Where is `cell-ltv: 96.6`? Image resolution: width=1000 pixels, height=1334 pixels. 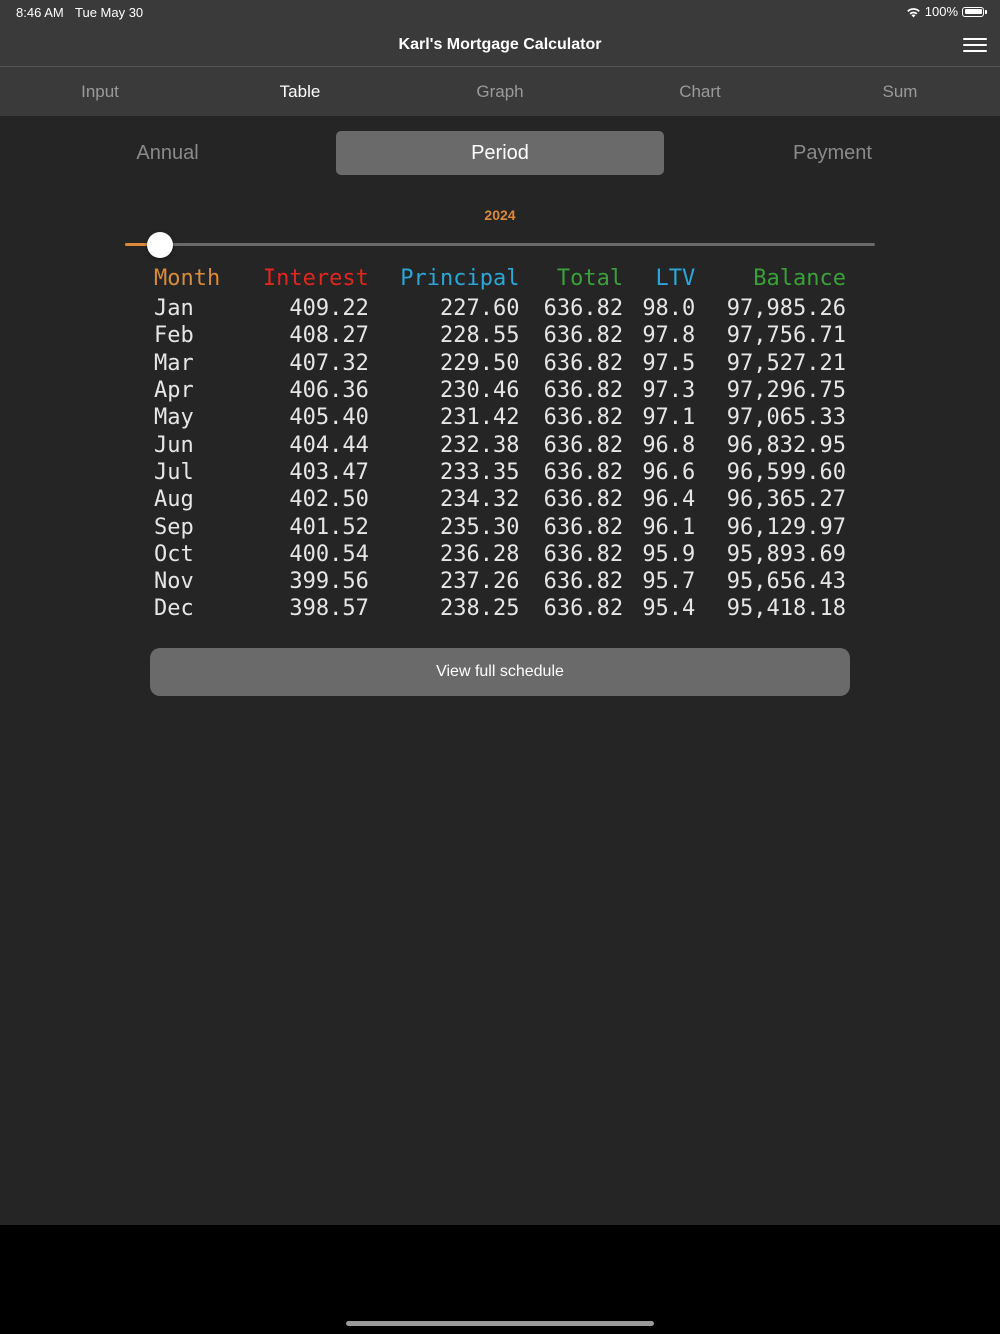 cell-ltv: 96.6 is located at coordinates (669, 472).